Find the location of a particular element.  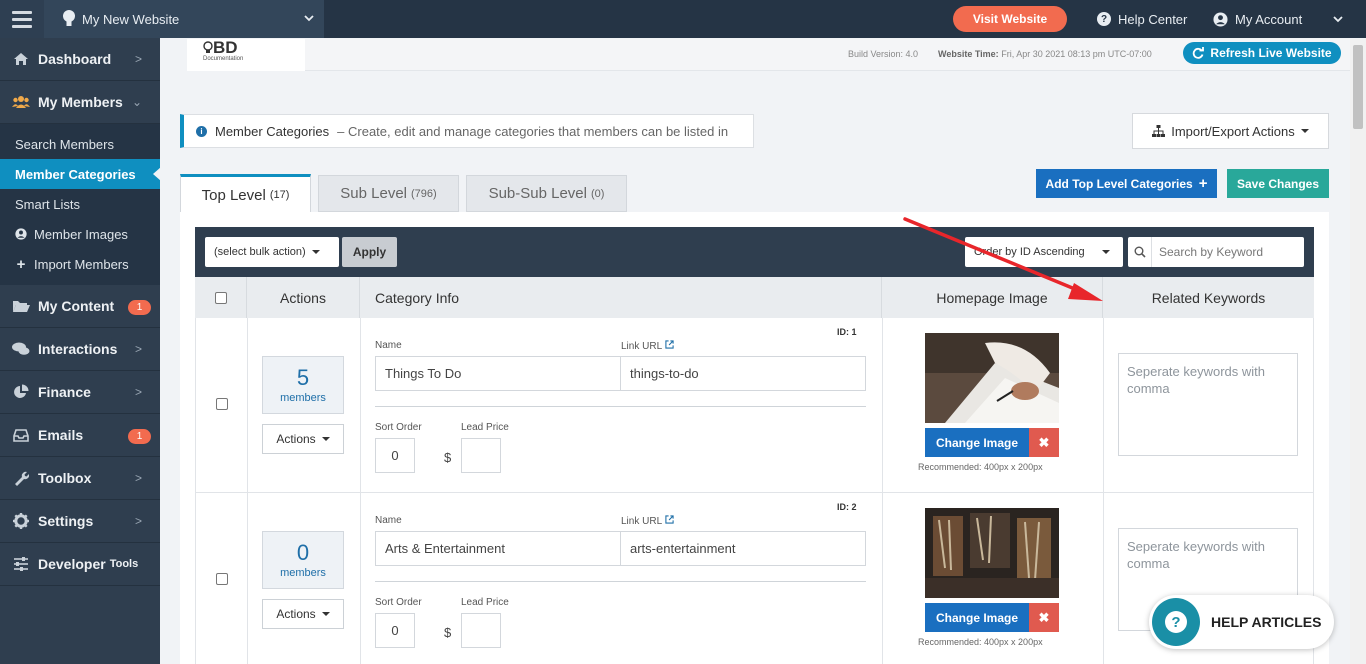

pie-chart-icon is located at coordinates (21, 391).